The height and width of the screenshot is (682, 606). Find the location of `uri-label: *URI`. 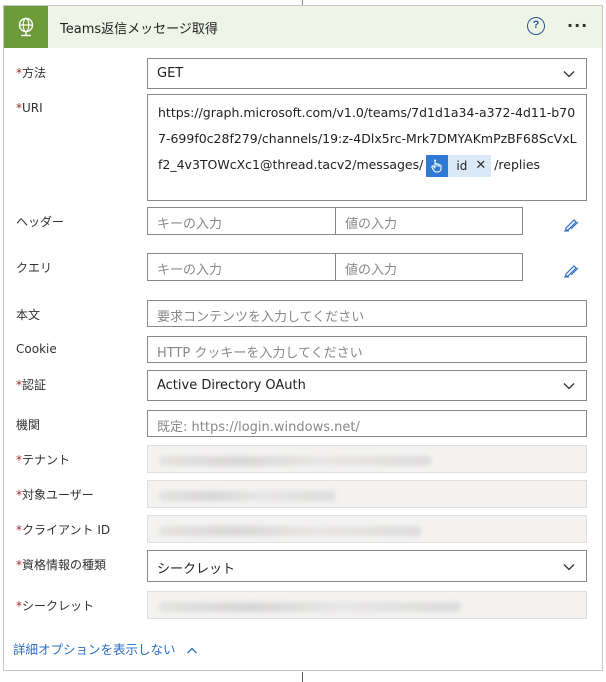

uri-label: *URI is located at coordinates (29, 108).